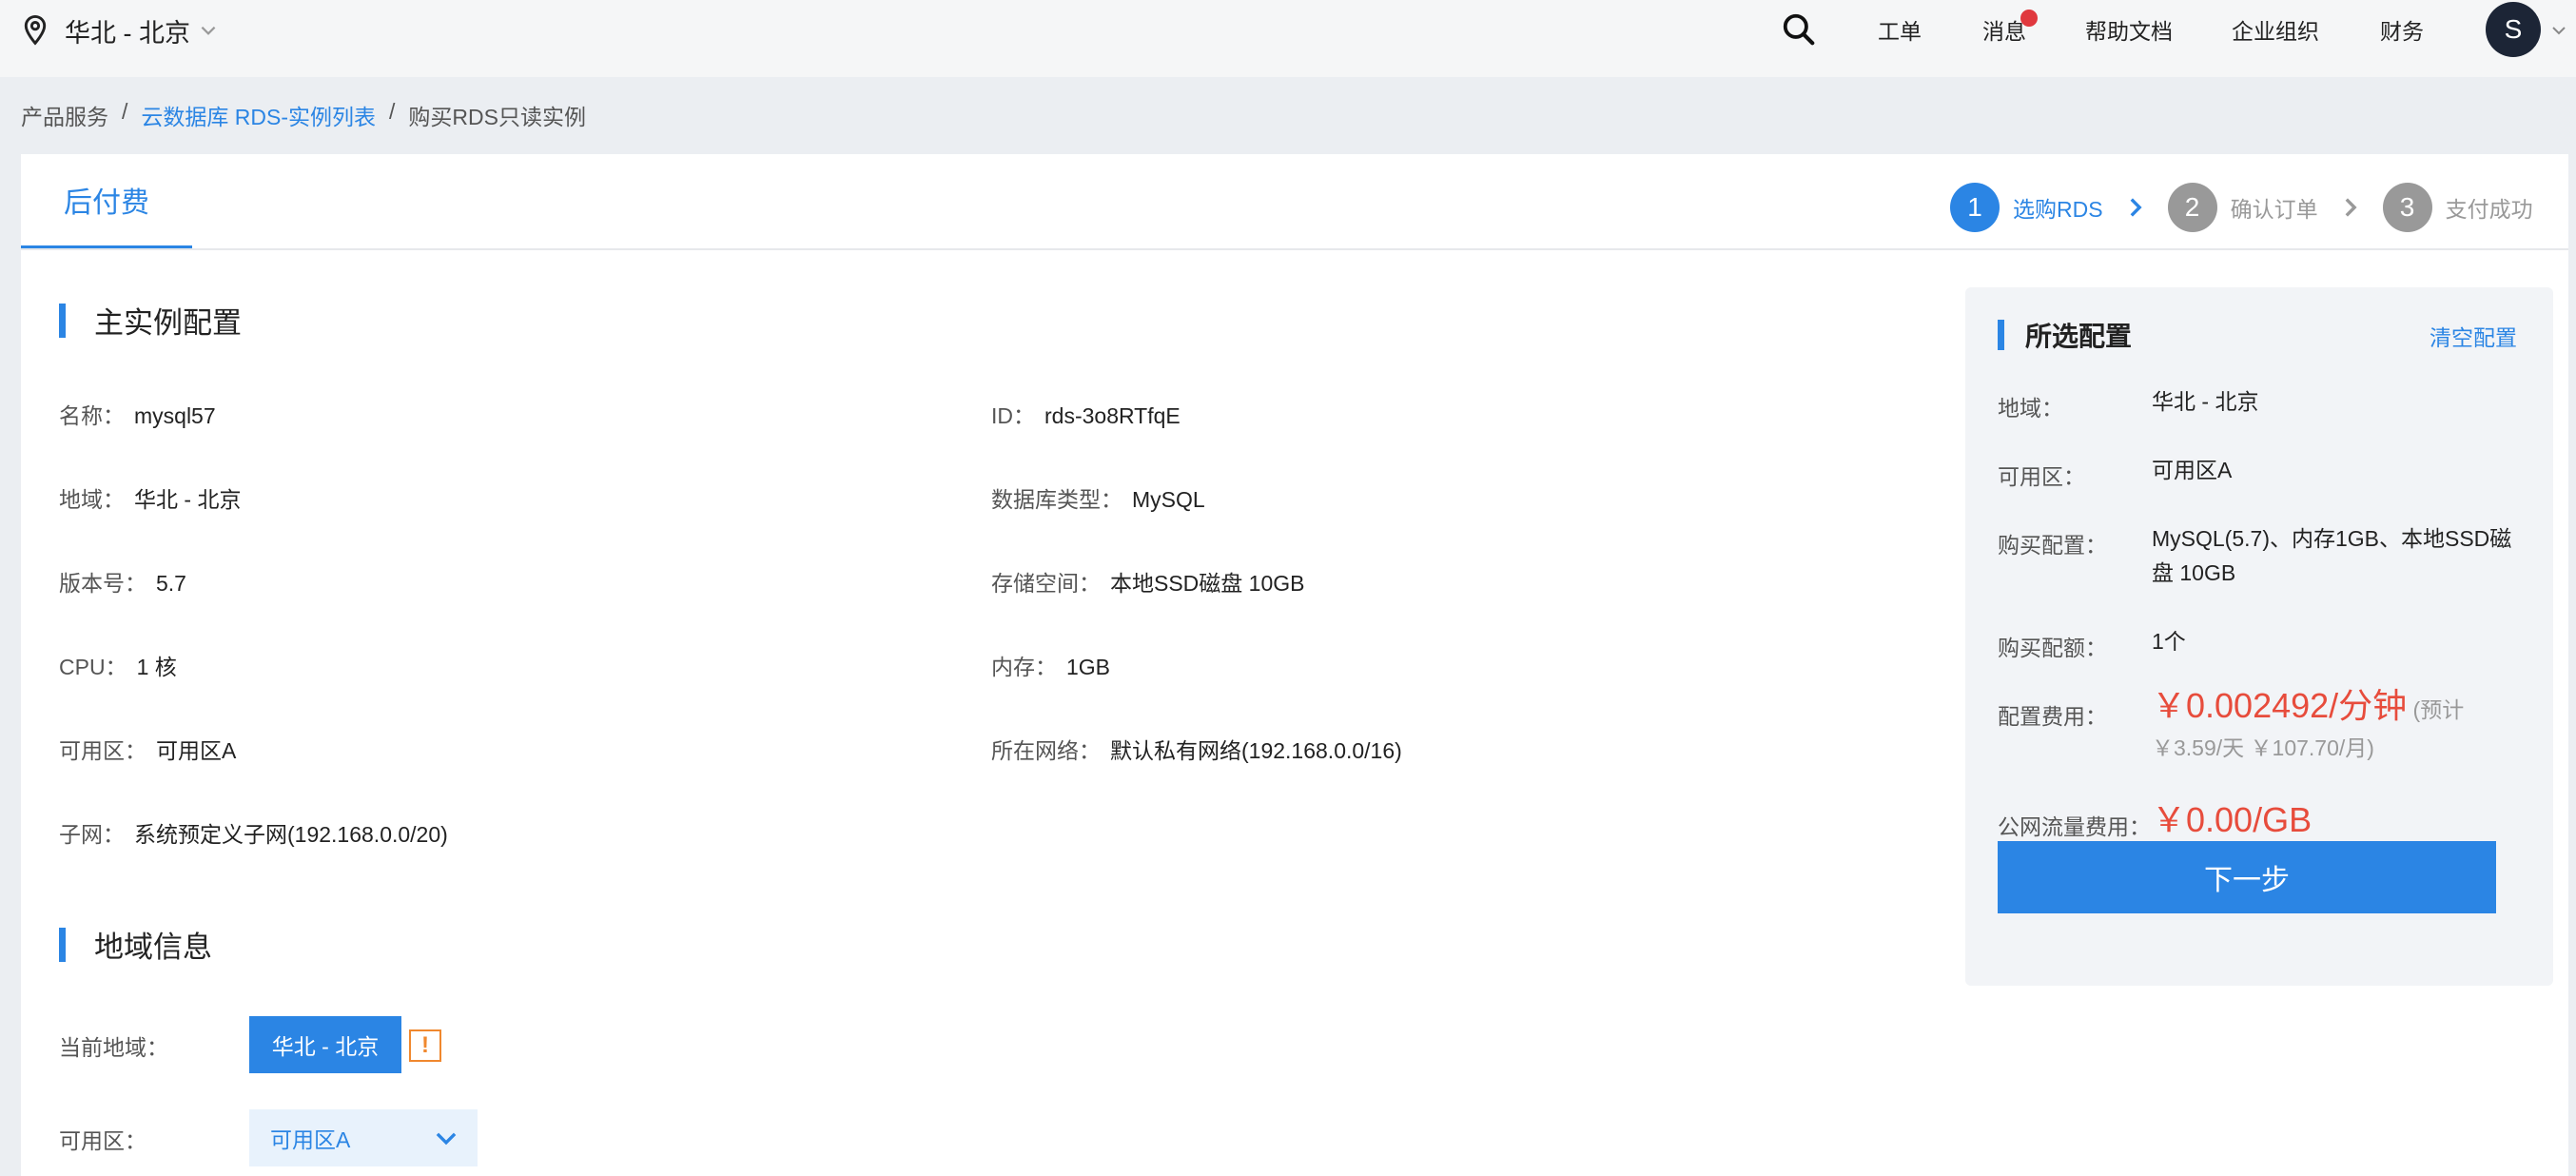 Image resolution: width=2576 pixels, height=1176 pixels. What do you see at coordinates (1046, 583) in the screenshot?
I see `field-key: 存储空间：` at bounding box center [1046, 583].